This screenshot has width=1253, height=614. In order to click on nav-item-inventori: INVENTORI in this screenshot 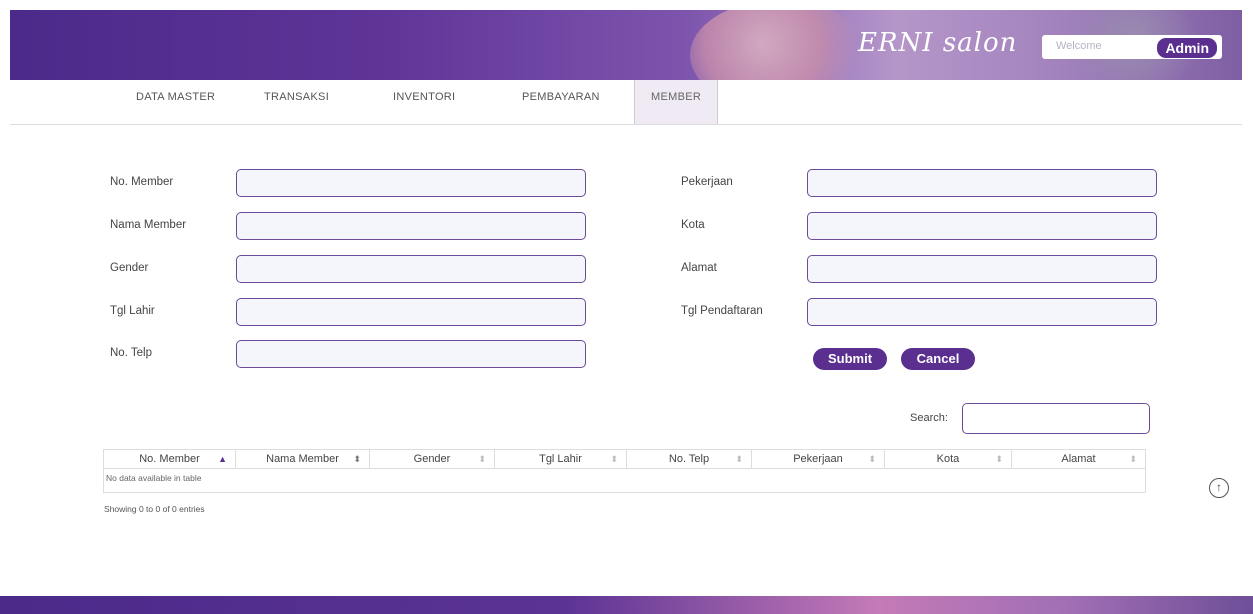, I will do `click(424, 102)`.